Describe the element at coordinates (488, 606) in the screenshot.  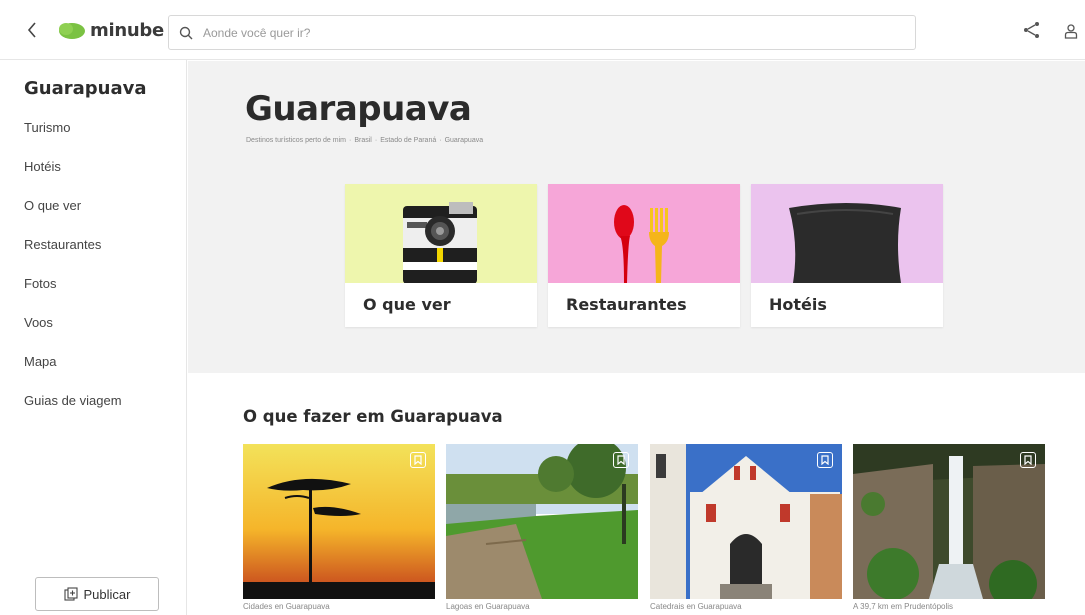
I see `photo-caption: Lagoas en Guarapuava` at that location.